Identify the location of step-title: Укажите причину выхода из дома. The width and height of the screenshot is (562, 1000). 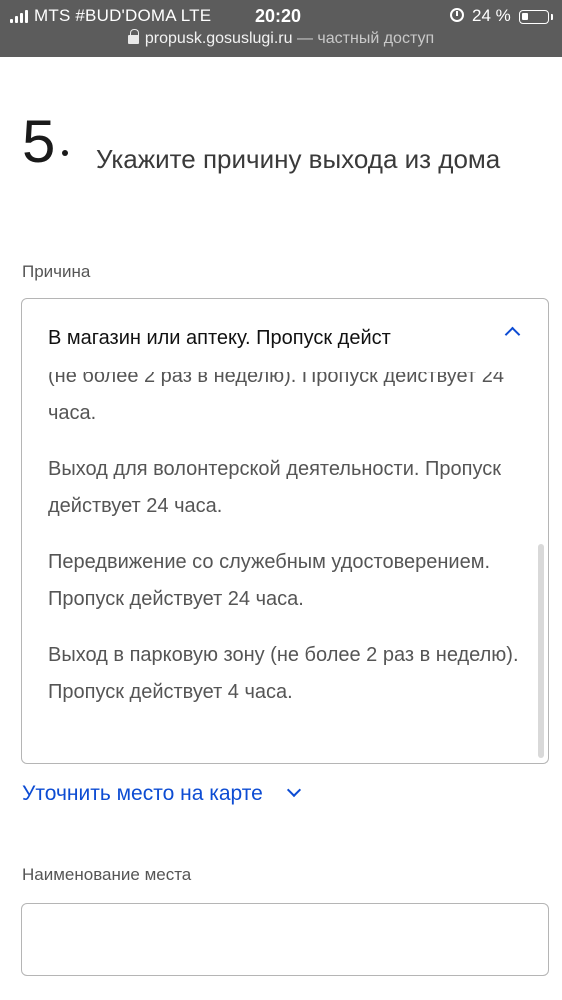
(298, 159).